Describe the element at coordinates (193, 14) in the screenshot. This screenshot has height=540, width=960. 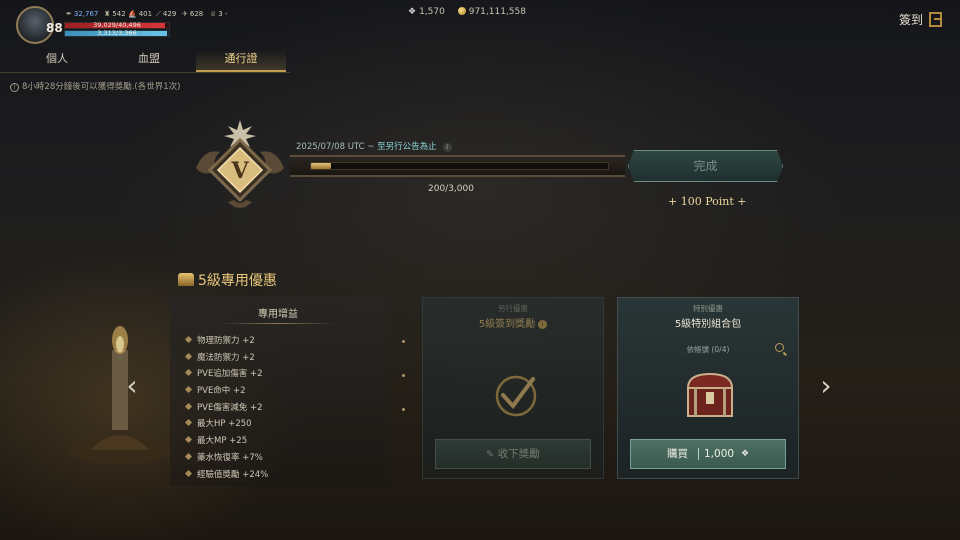
I see `stat-d: ✈ 628` at that location.